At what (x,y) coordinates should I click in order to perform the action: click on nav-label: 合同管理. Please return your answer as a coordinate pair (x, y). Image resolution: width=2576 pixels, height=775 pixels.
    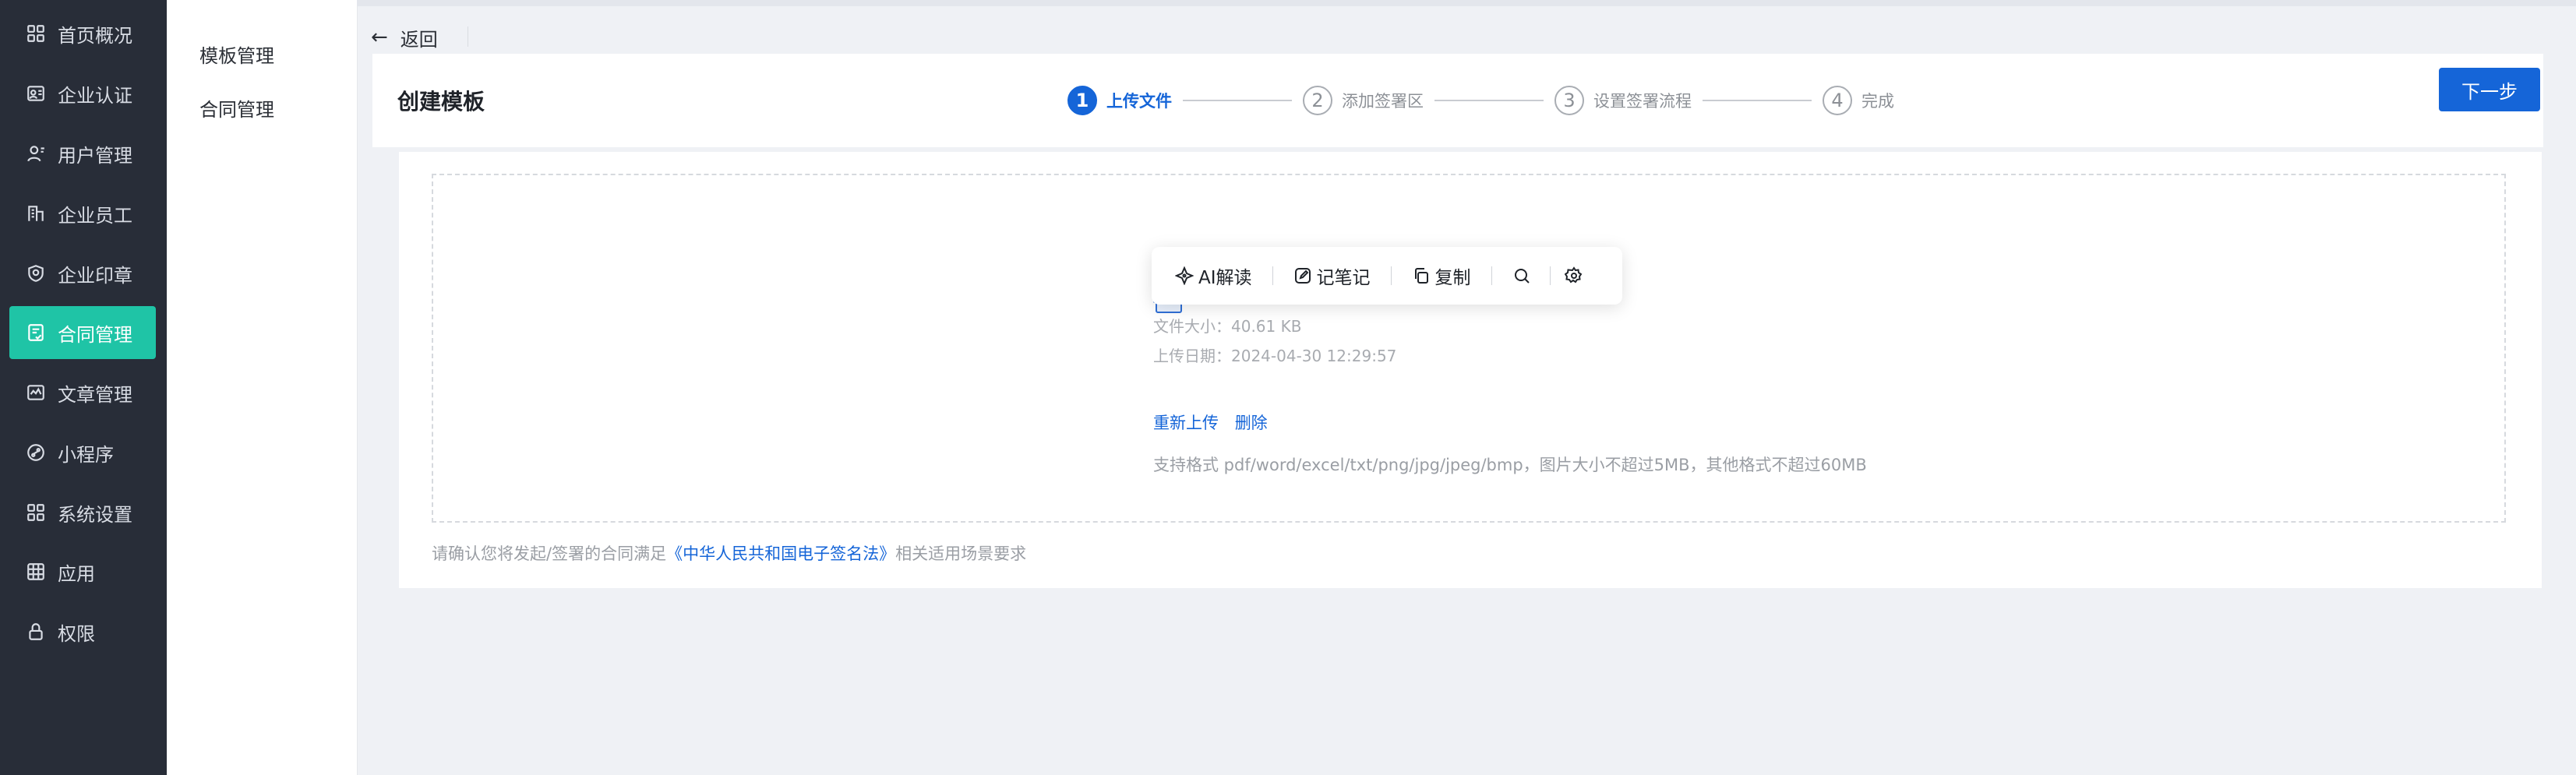
    Looking at the image, I should click on (95, 335).